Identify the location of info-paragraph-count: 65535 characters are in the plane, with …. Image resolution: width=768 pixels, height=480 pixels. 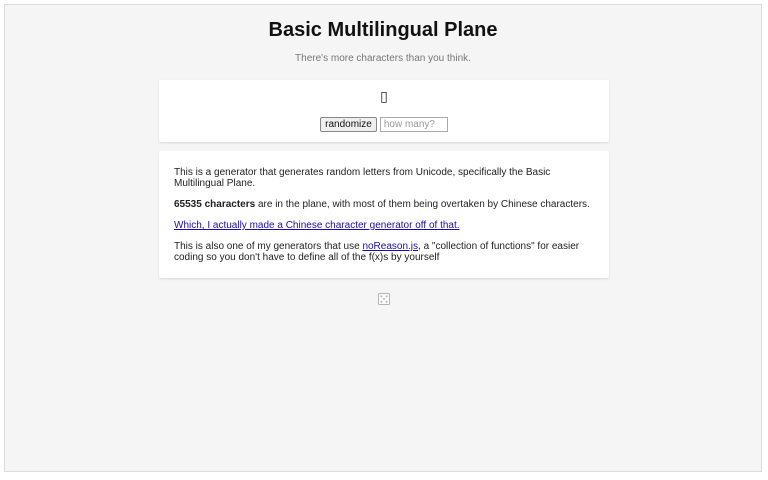
(384, 204).